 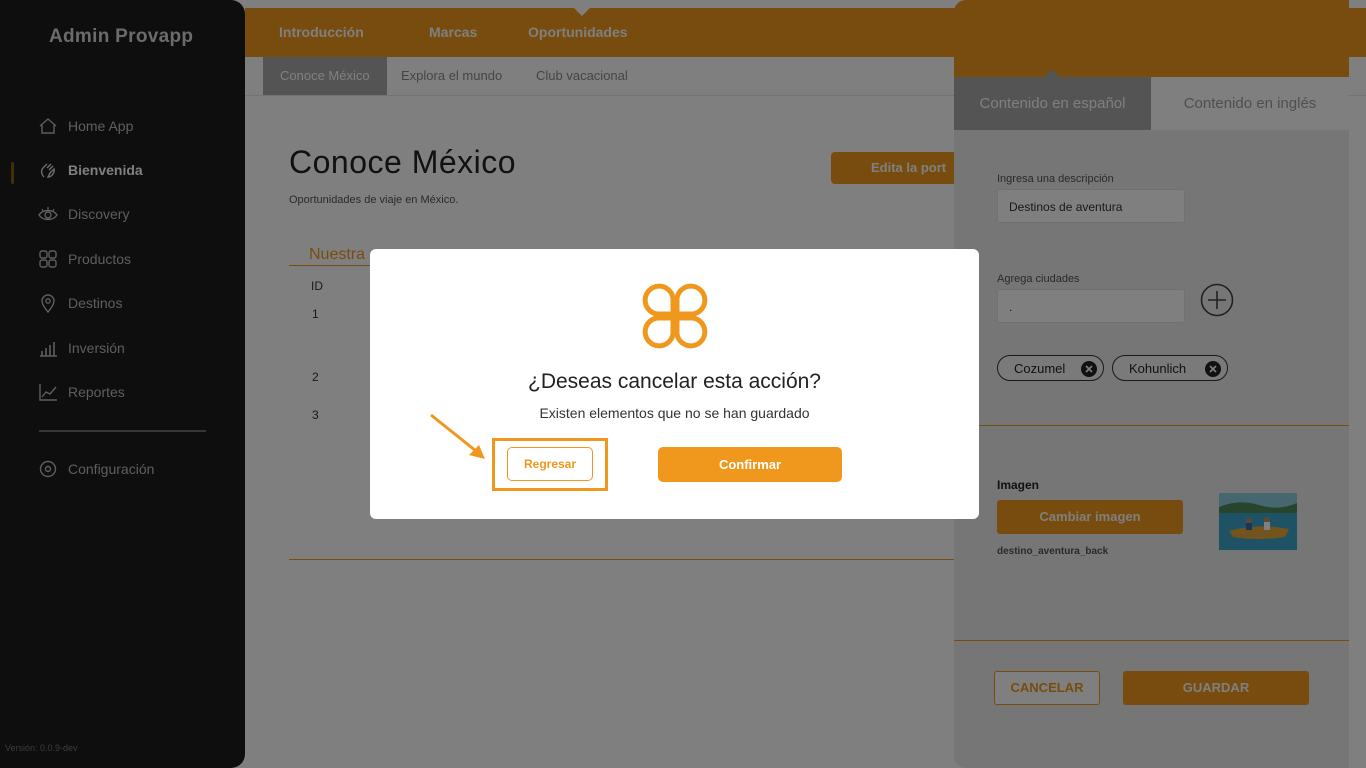 What do you see at coordinates (750, 464) in the screenshot?
I see `confirm-button: Confirmar` at bounding box center [750, 464].